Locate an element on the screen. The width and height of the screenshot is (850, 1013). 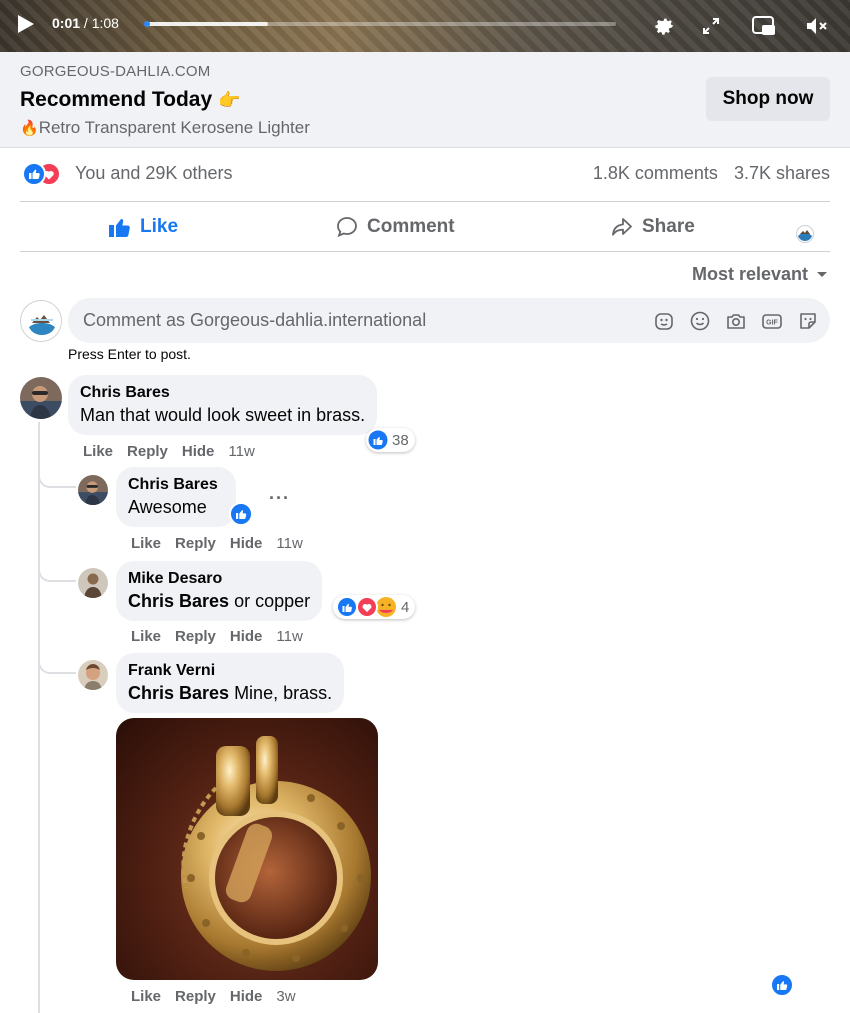
avatar-sticker-icon is located at coordinates (664, 321).